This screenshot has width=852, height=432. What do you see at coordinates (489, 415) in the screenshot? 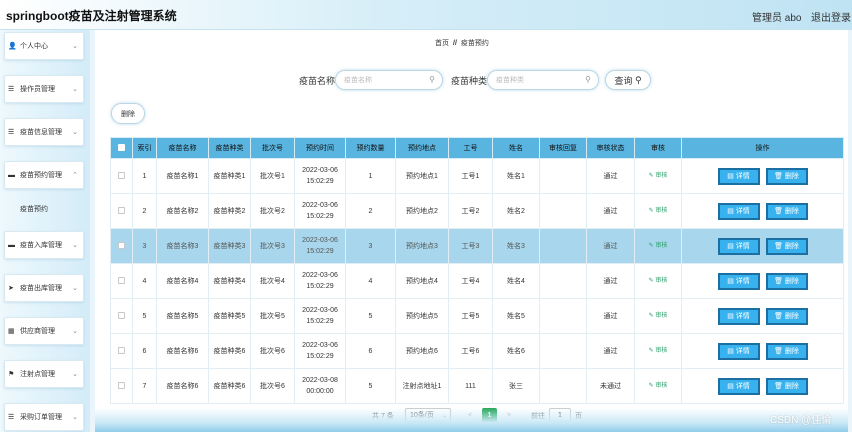
I see `page-number-1: 1` at bounding box center [489, 415].